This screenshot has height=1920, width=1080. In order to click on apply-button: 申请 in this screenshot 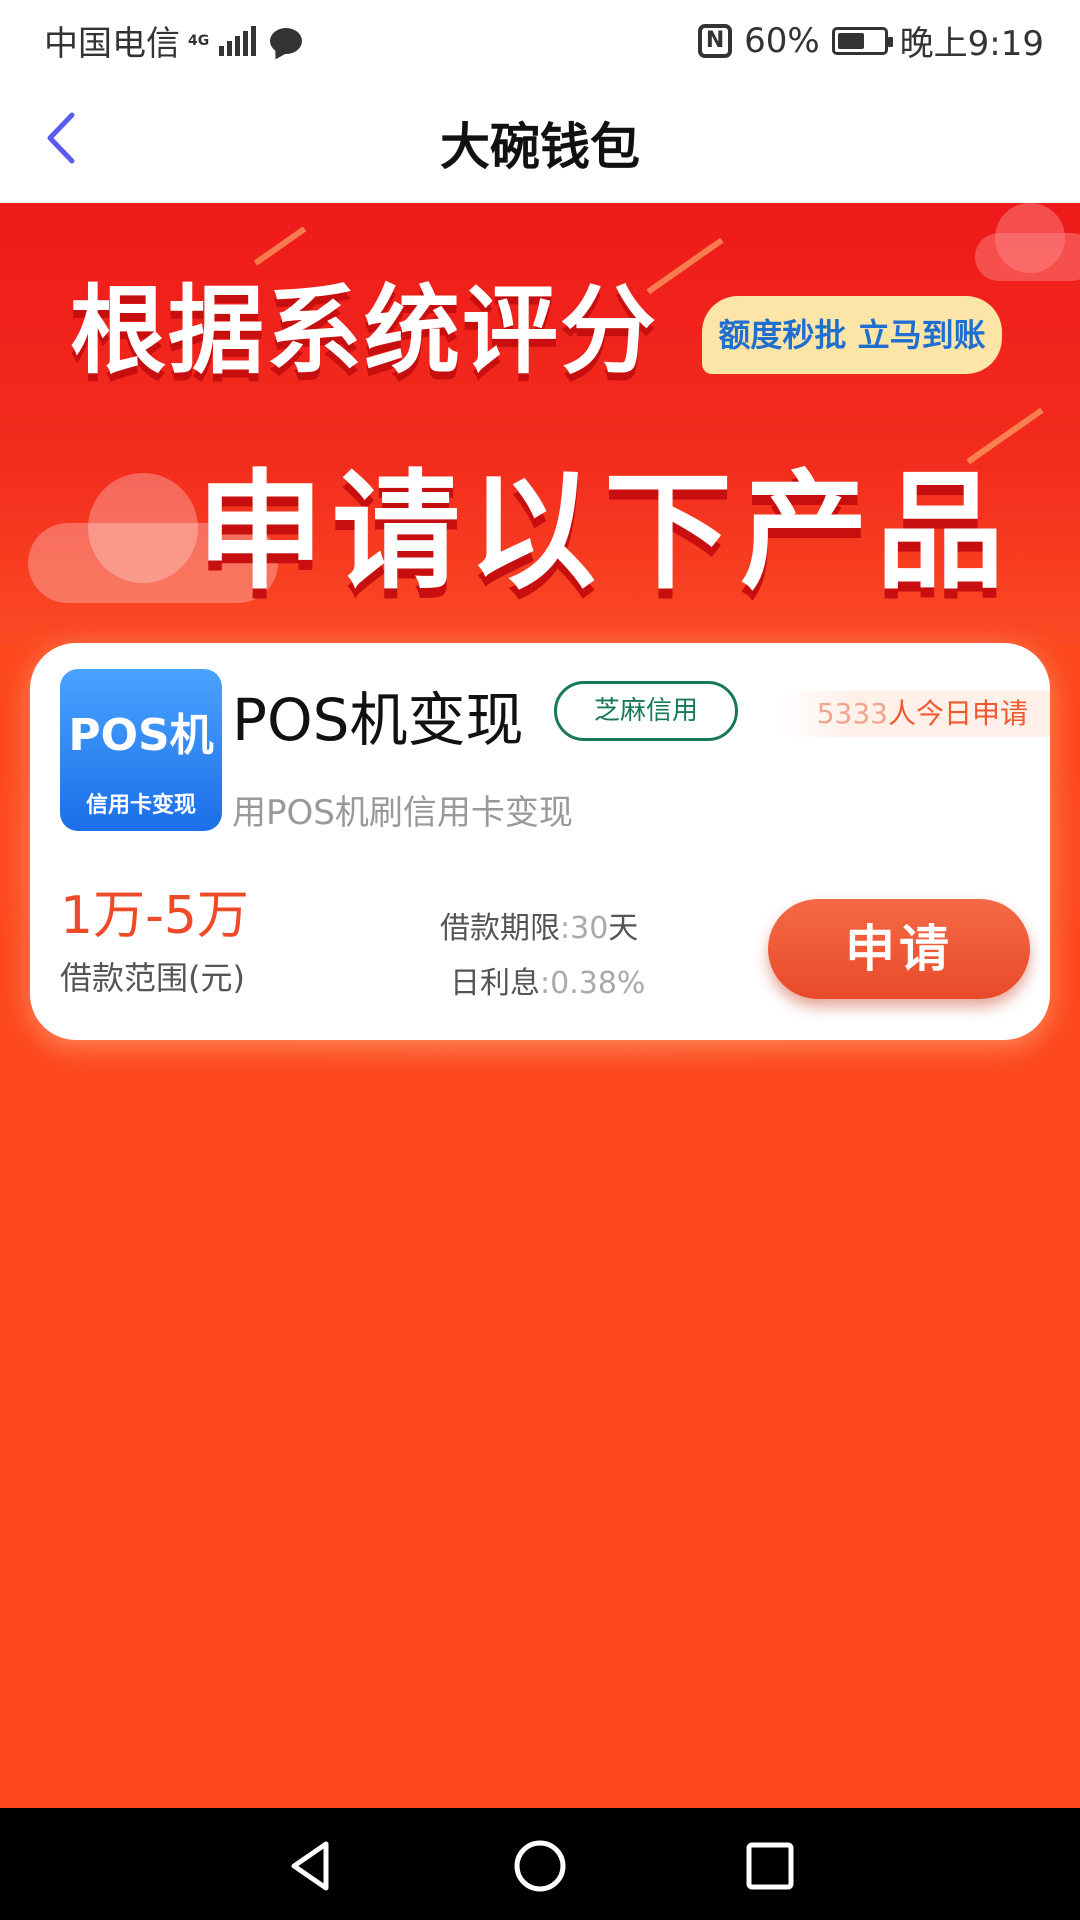, I will do `click(899, 949)`.